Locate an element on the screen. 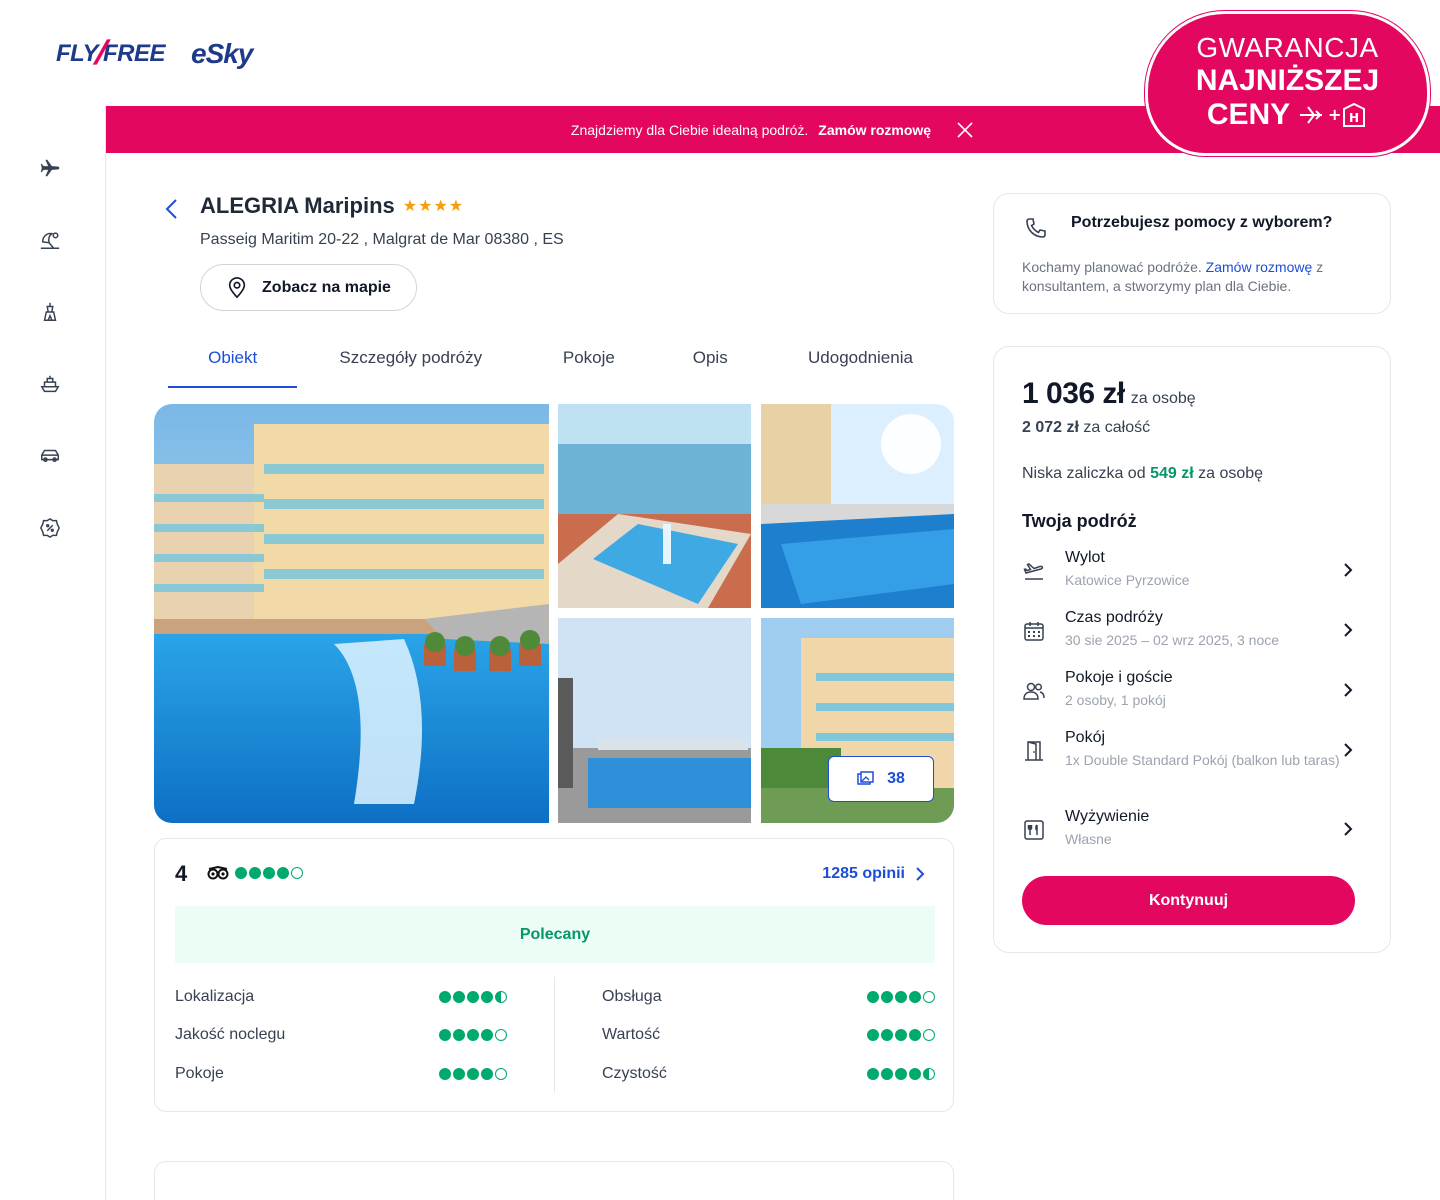 The width and height of the screenshot is (1440, 1200). price-per-person: 1 036 zł za osobę is located at coordinates (1109, 393).